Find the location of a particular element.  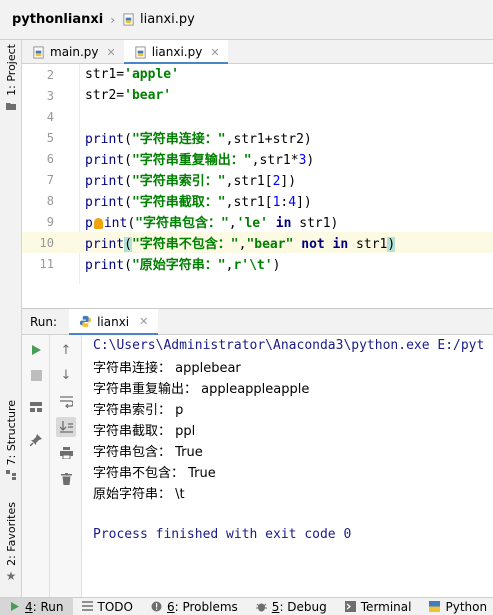

run-panel-label: Run: is located at coordinates (44, 321).